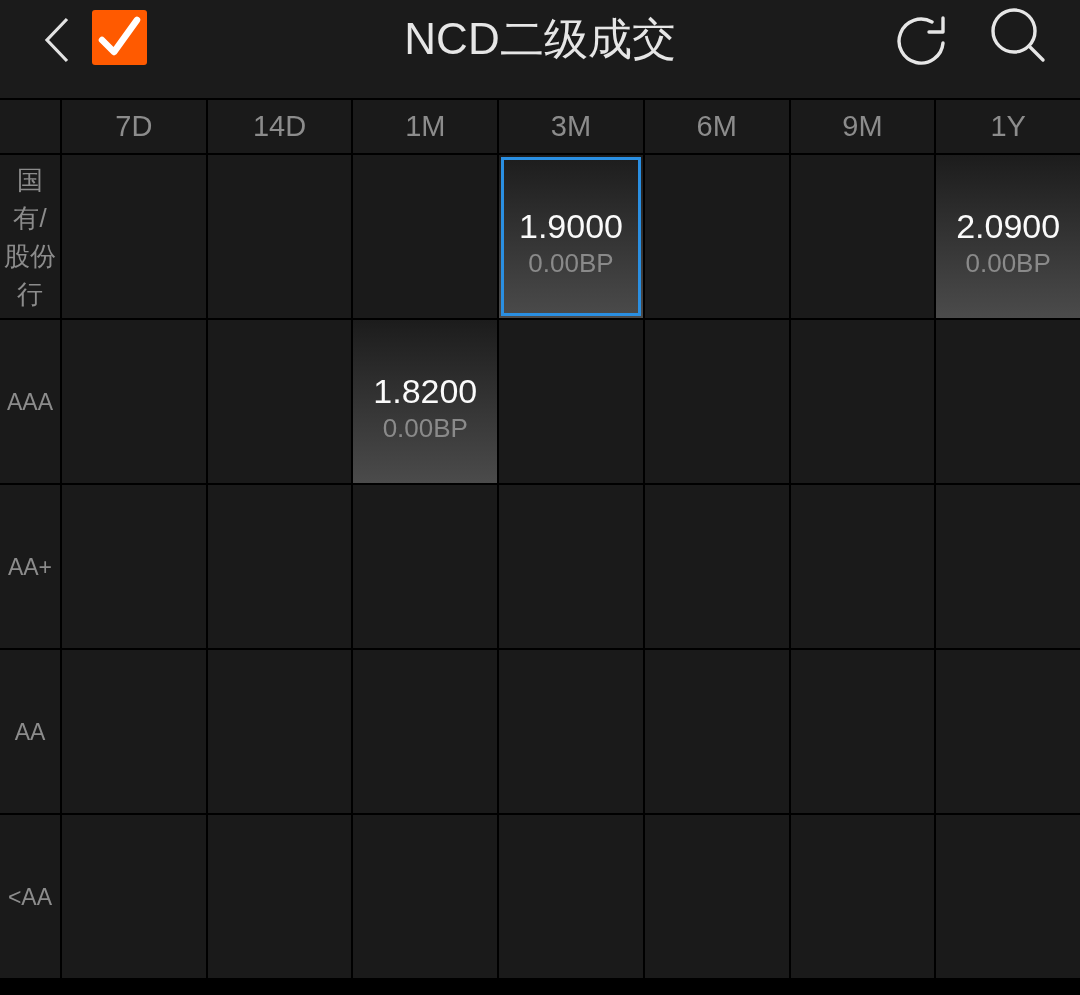  Describe the element at coordinates (425, 126) in the screenshot. I see `column-header: 1M` at that location.